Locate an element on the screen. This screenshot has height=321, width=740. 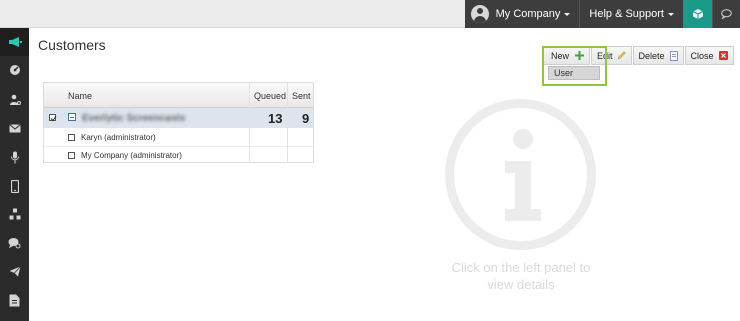
mobile-phone-icon is located at coordinates (14, 186).